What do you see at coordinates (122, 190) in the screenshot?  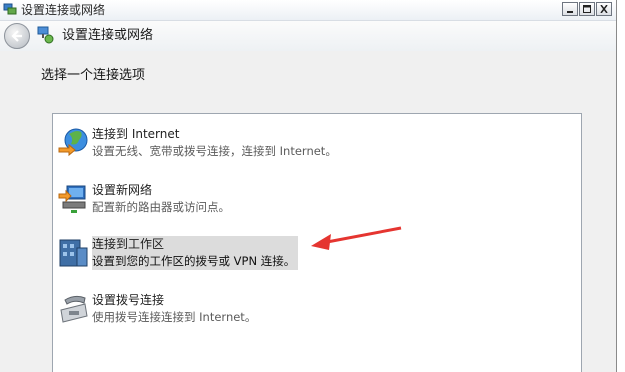 I see `option-title: 设置新网络` at bounding box center [122, 190].